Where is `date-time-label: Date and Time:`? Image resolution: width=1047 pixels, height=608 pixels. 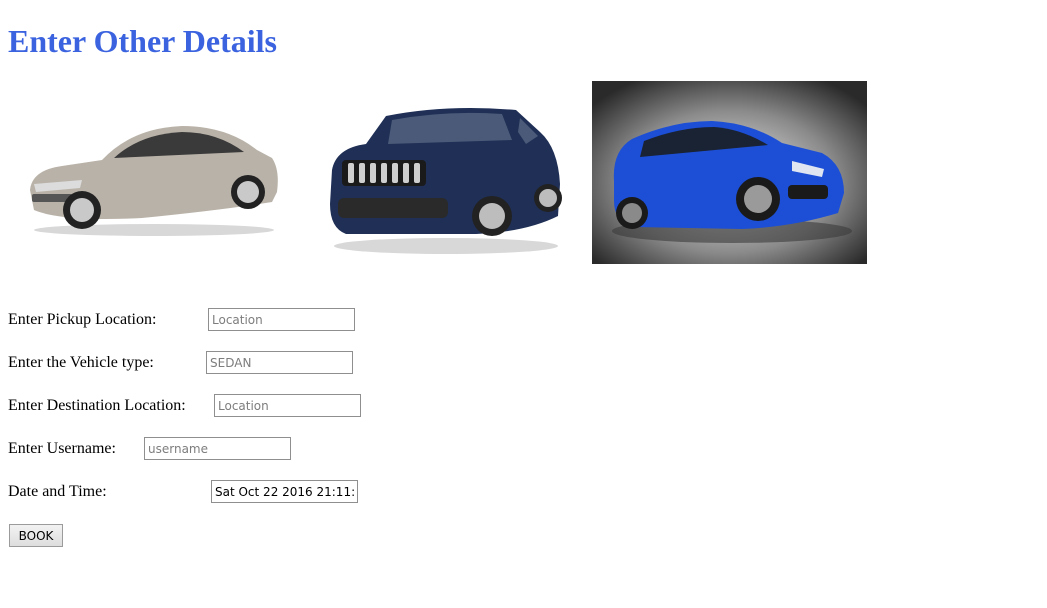 date-time-label: Date and Time: is located at coordinates (57, 491).